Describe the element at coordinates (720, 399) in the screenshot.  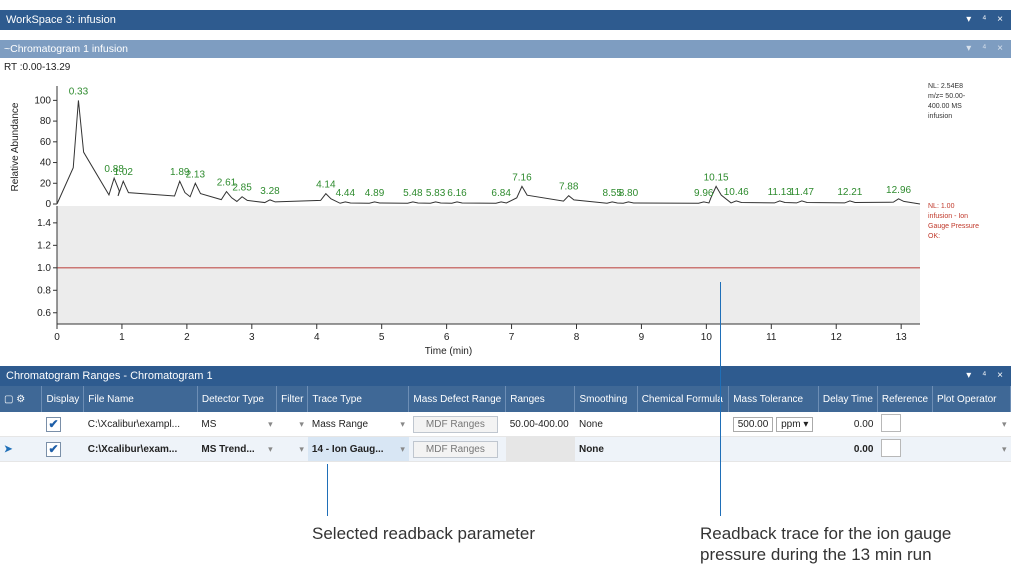
I see `callout-line-readback` at that location.